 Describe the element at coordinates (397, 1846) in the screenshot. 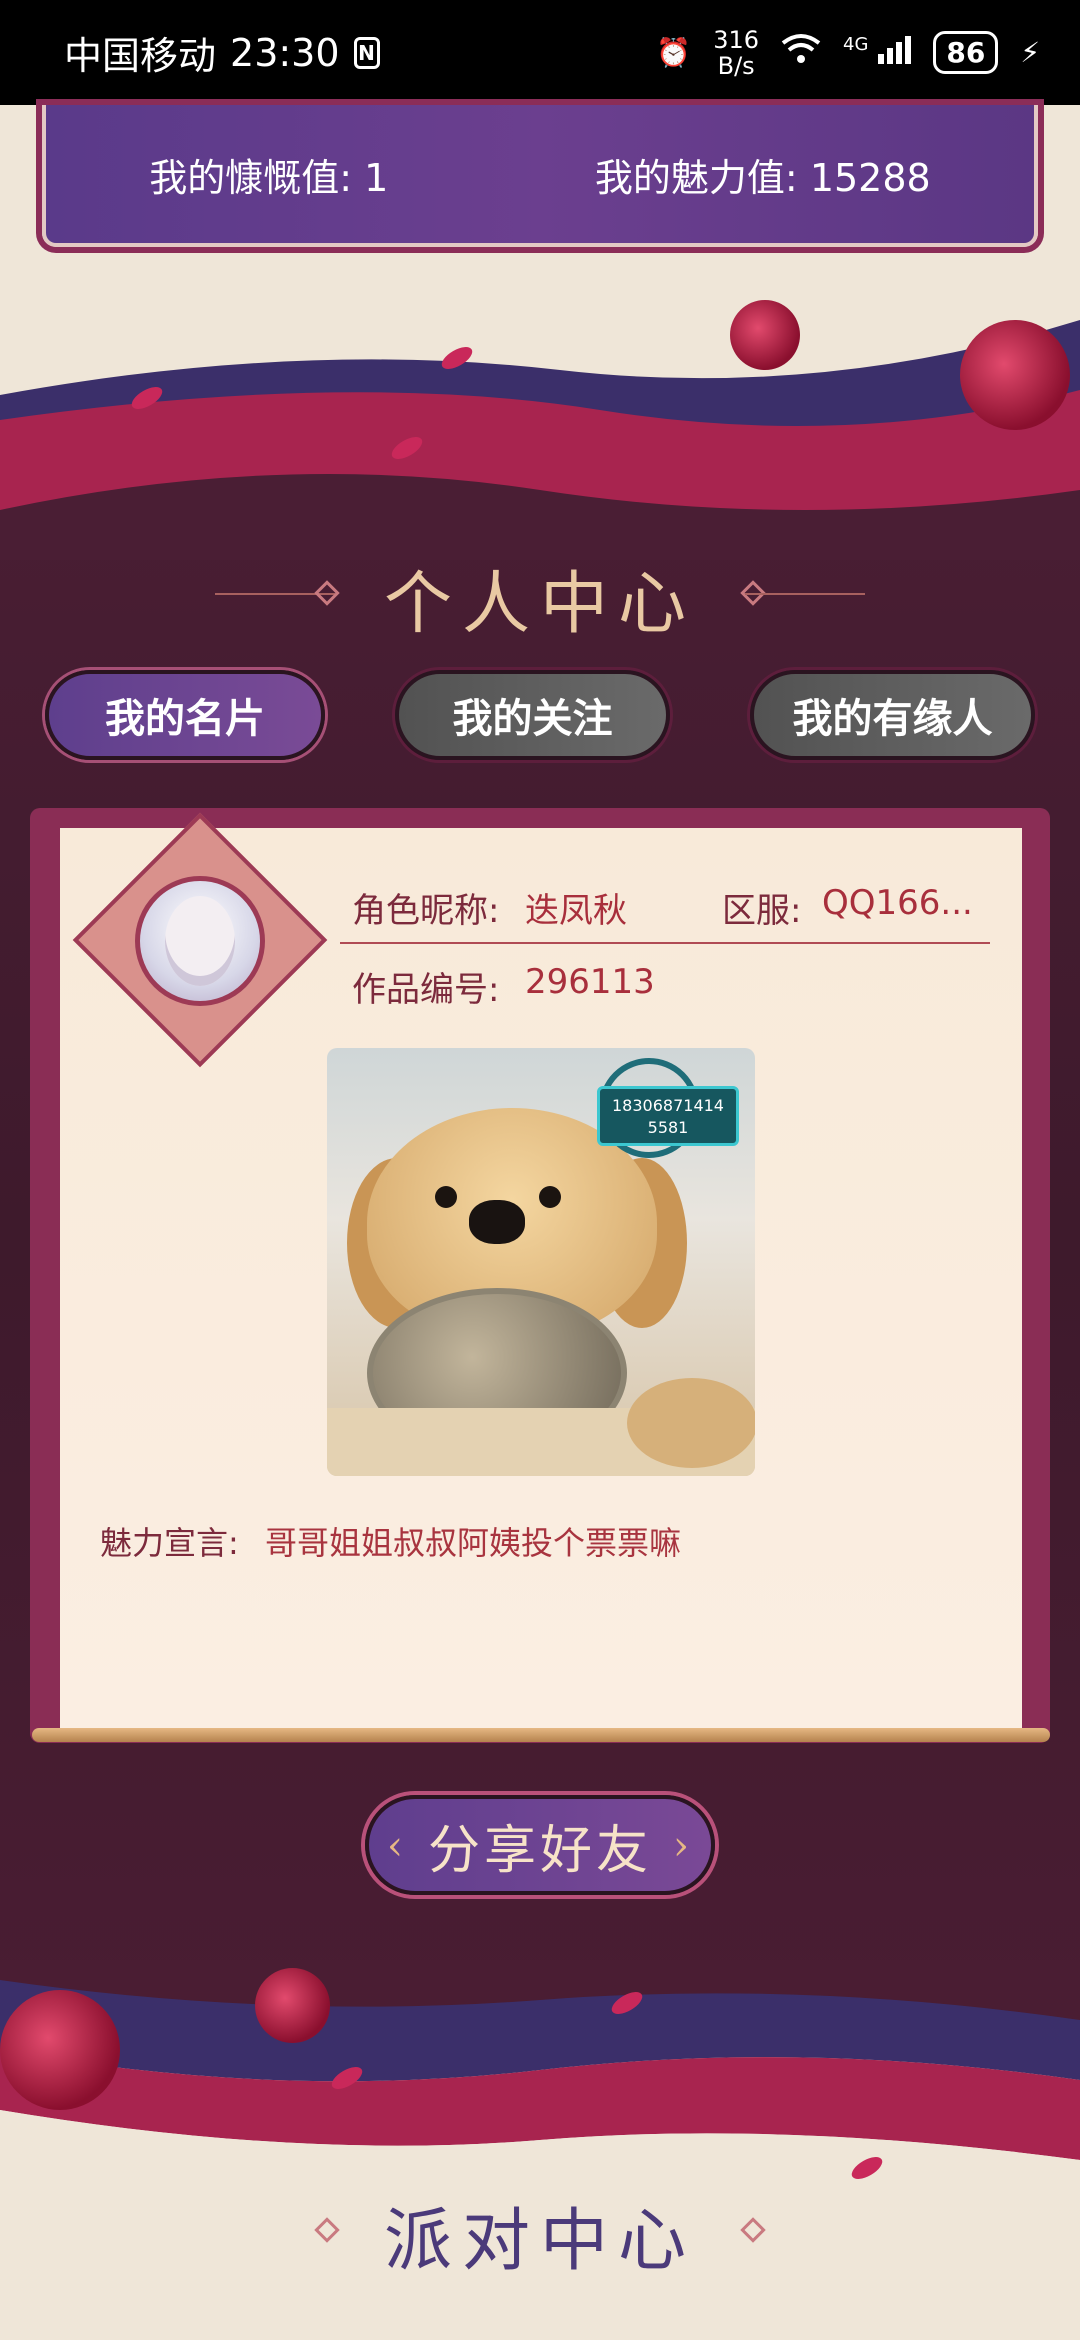

I see `chevron-left-icon: ‹` at that location.